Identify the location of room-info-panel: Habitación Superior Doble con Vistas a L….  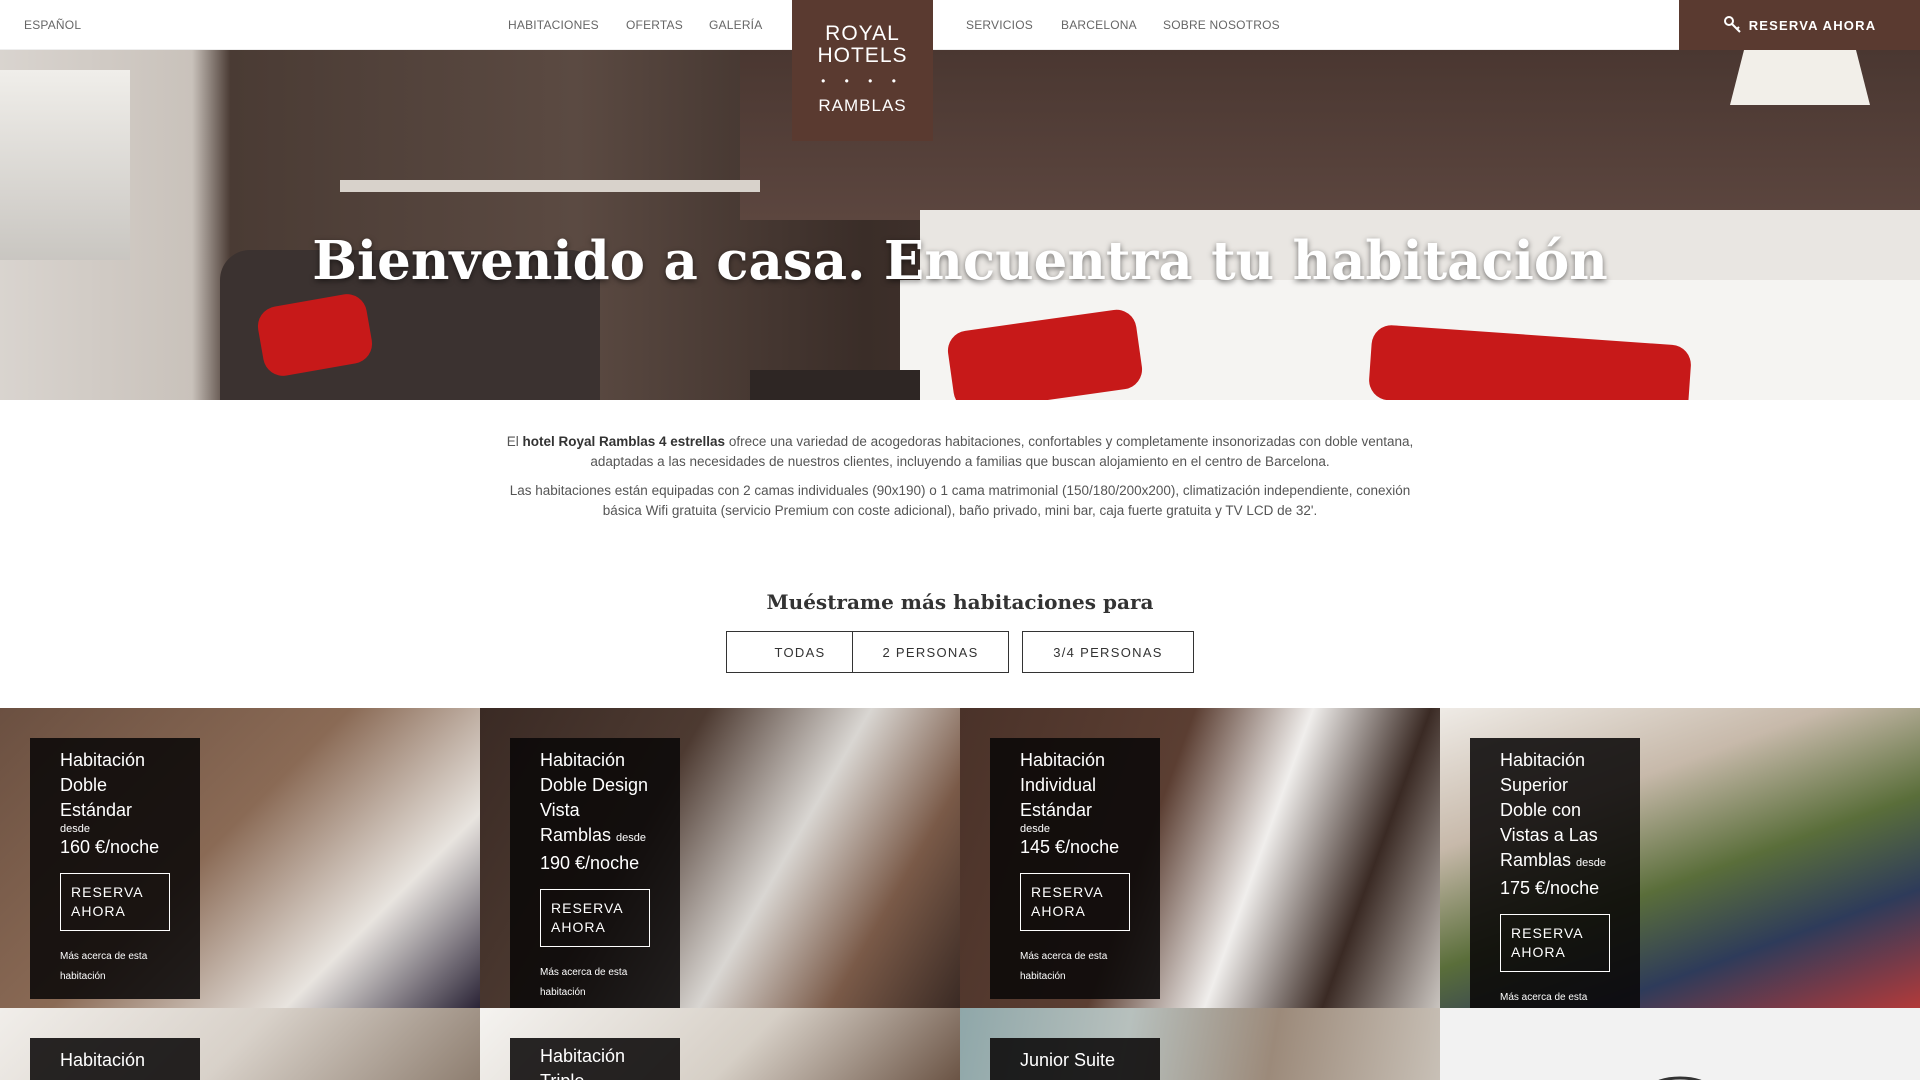
(1555, 873).